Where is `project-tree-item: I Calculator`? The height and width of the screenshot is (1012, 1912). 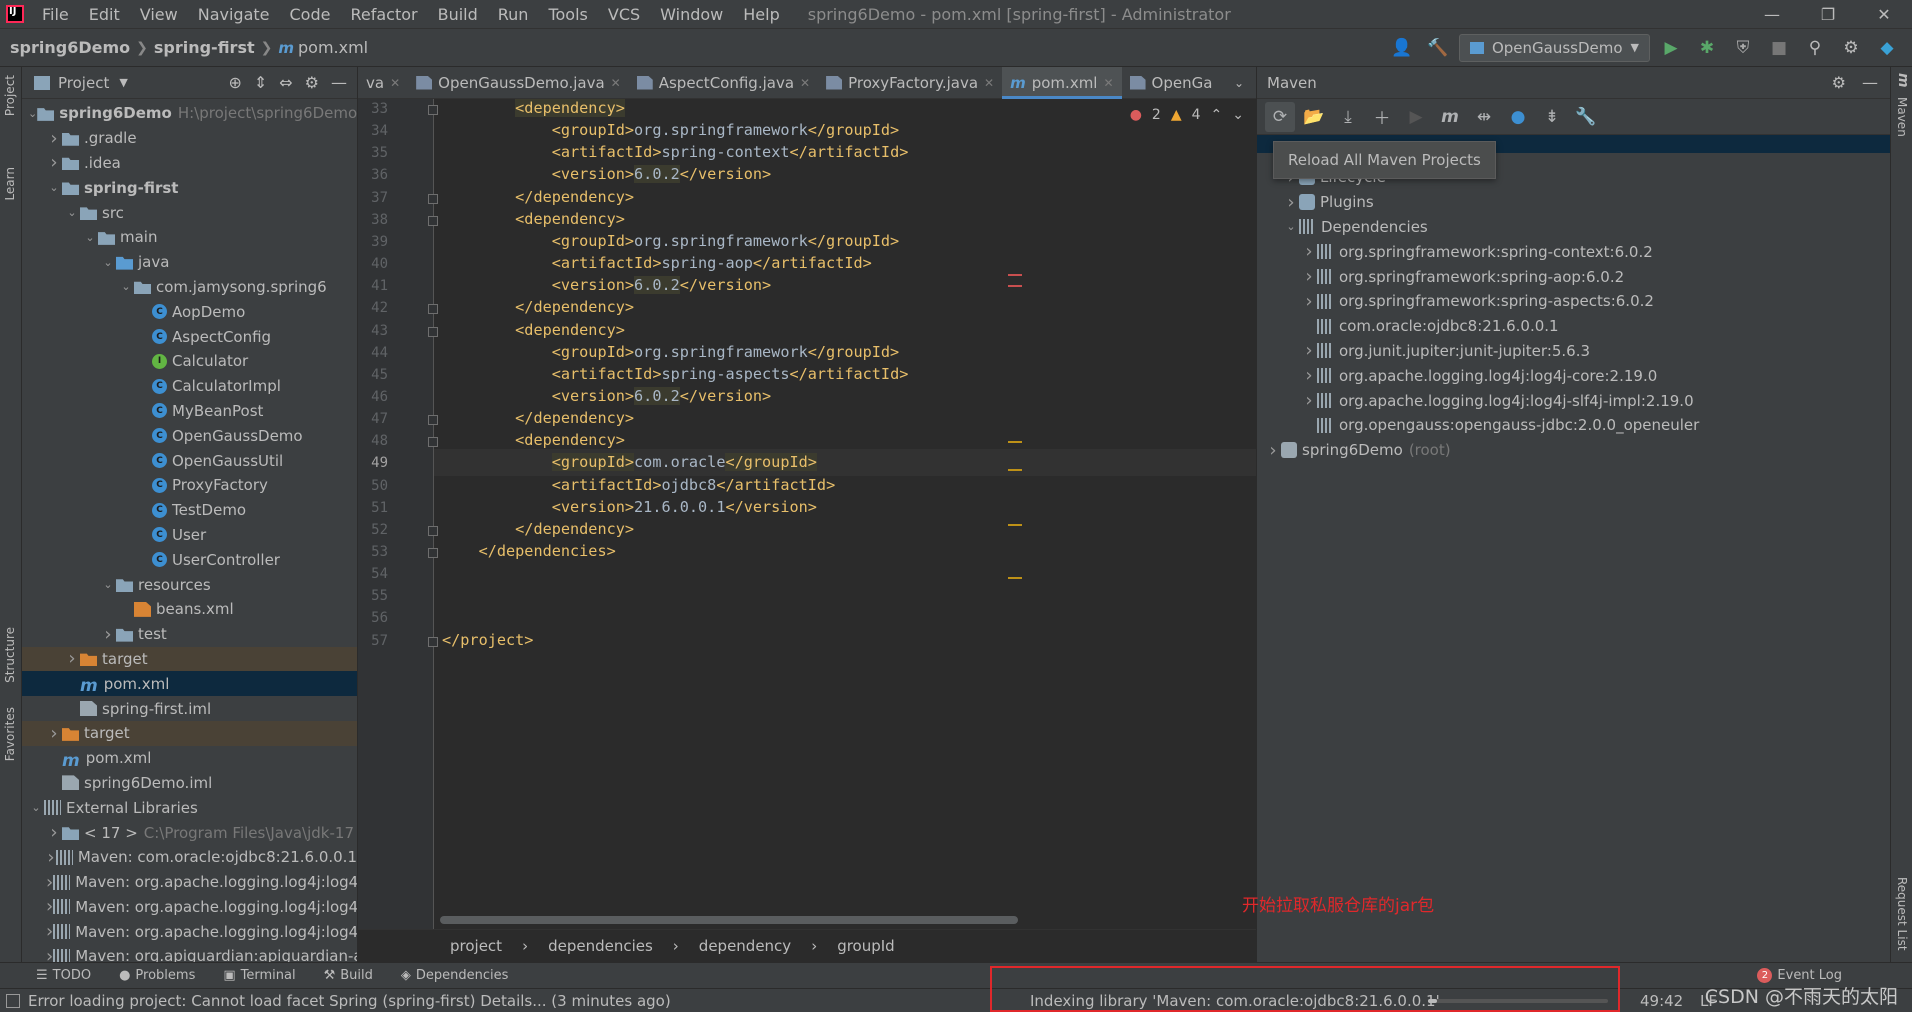
project-tree-item: I Calculator is located at coordinates (189, 361).